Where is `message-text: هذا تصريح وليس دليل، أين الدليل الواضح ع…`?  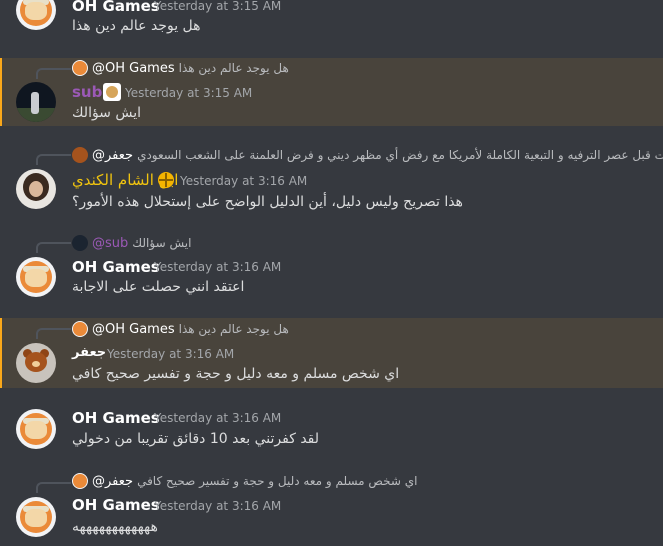
message-text: هذا تصريح وليس دليل، أين الدليل الواضح ع… is located at coordinates (267, 202).